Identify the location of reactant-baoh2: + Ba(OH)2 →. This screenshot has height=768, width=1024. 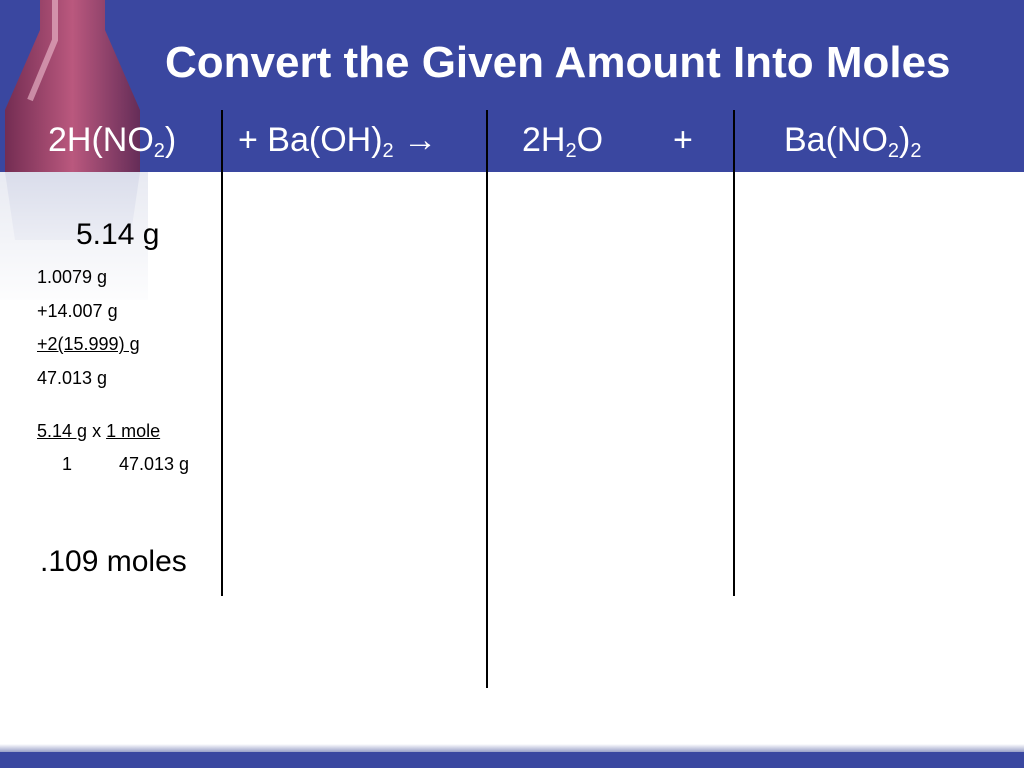
(338, 141).